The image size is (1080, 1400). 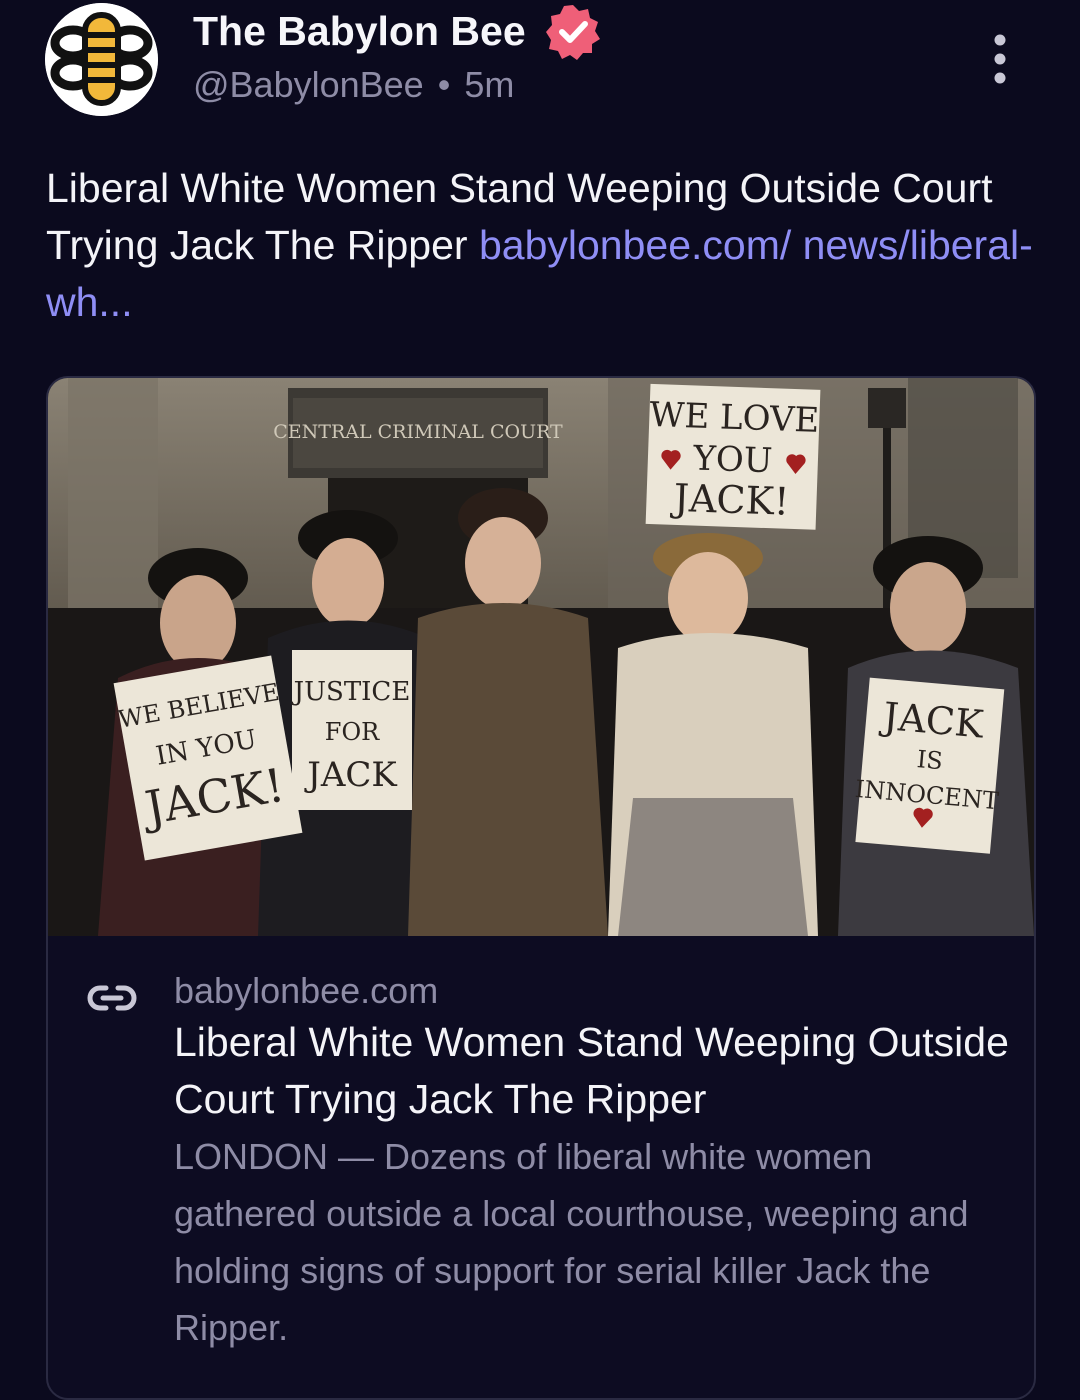 I want to click on sign1-line1: WE LOVE, so click(x=734, y=418).